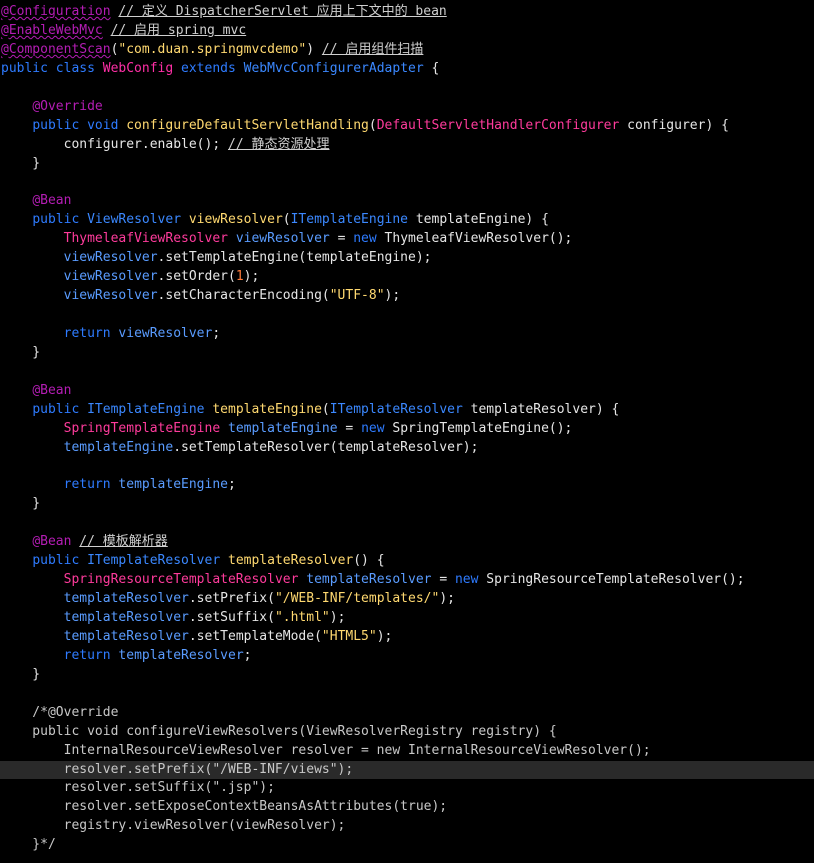  Describe the element at coordinates (28, 845) in the screenshot. I see `code-token: }*/` at that location.